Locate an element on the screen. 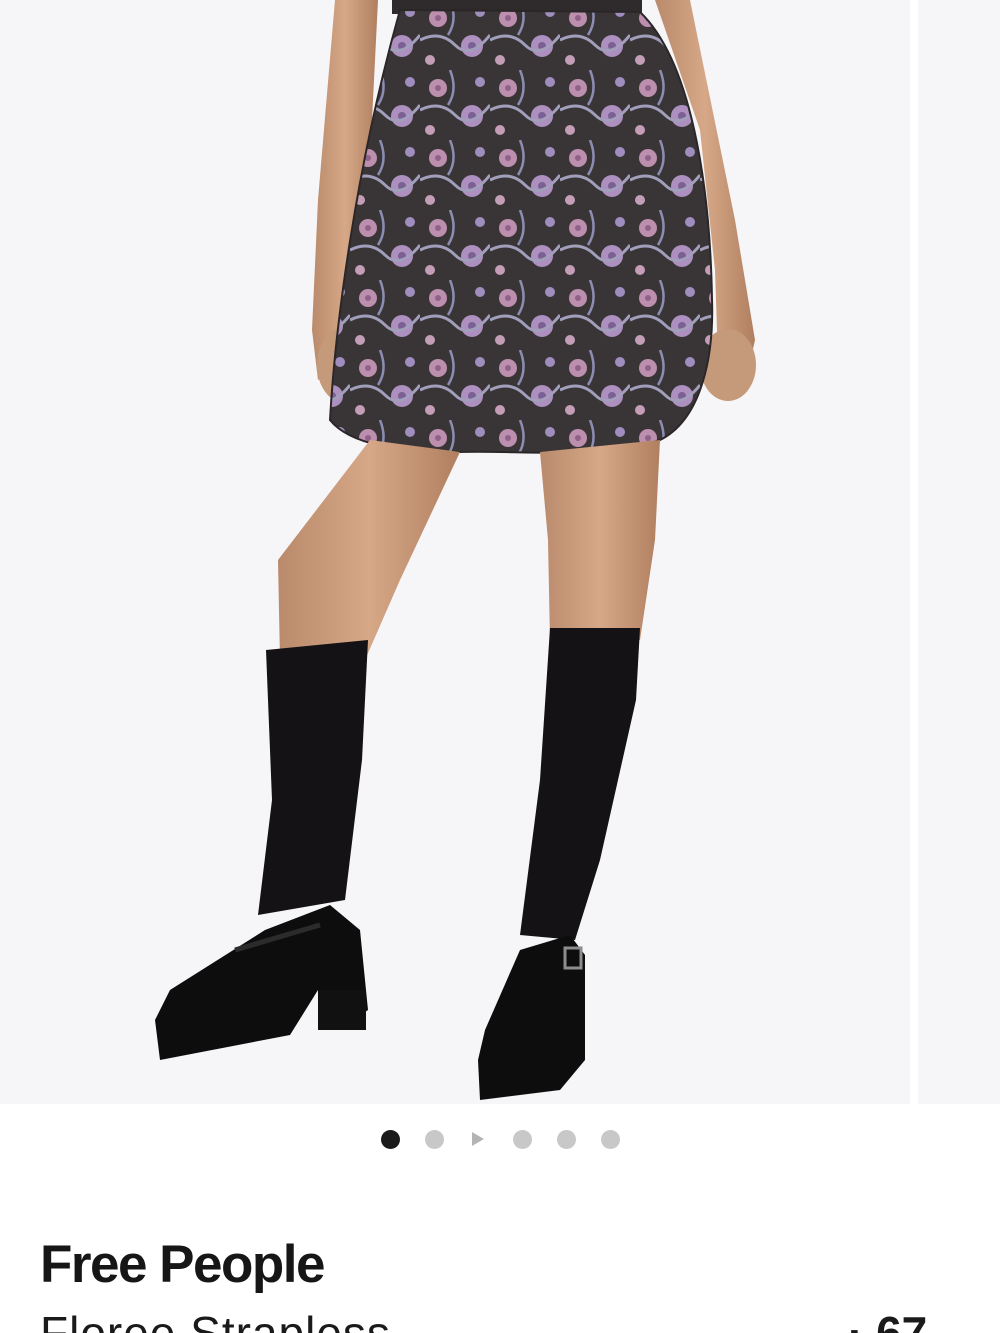  brand-name: Free People is located at coordinates (182, 1264).